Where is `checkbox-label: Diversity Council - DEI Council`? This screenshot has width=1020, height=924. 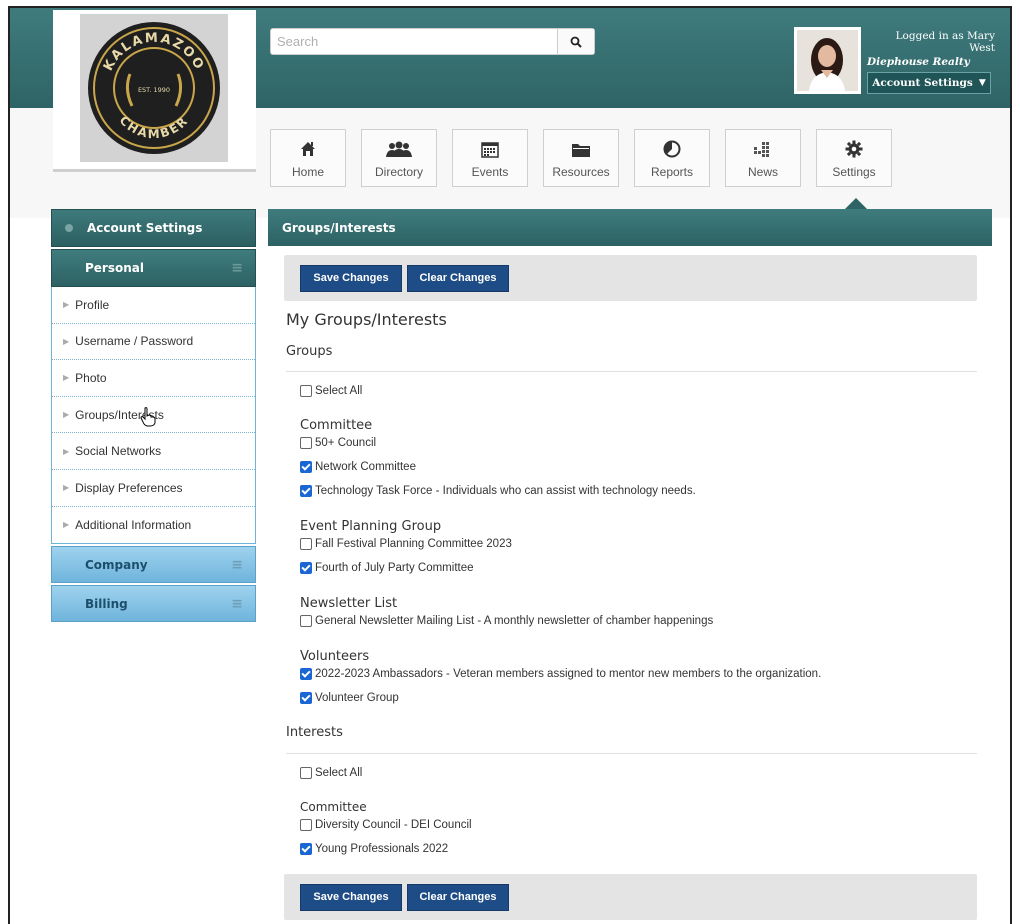 checkbox-label: Diversity Council - DEI Council is located at coordinates (393, 825).